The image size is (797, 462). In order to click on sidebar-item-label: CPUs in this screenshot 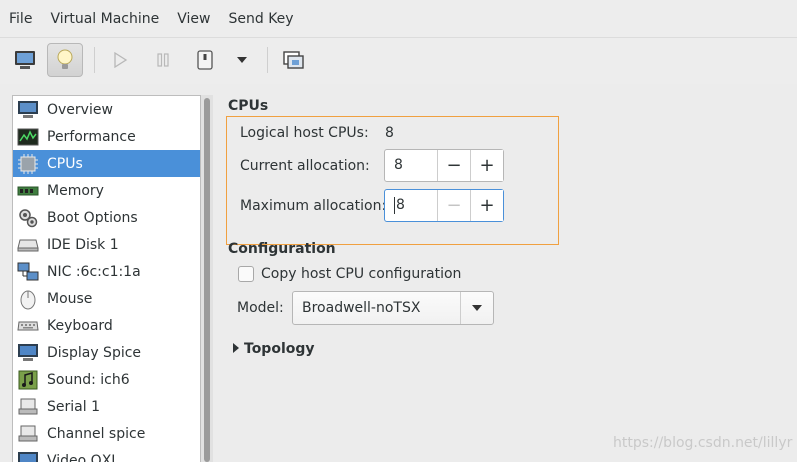, I will do `click(65, 163)`.